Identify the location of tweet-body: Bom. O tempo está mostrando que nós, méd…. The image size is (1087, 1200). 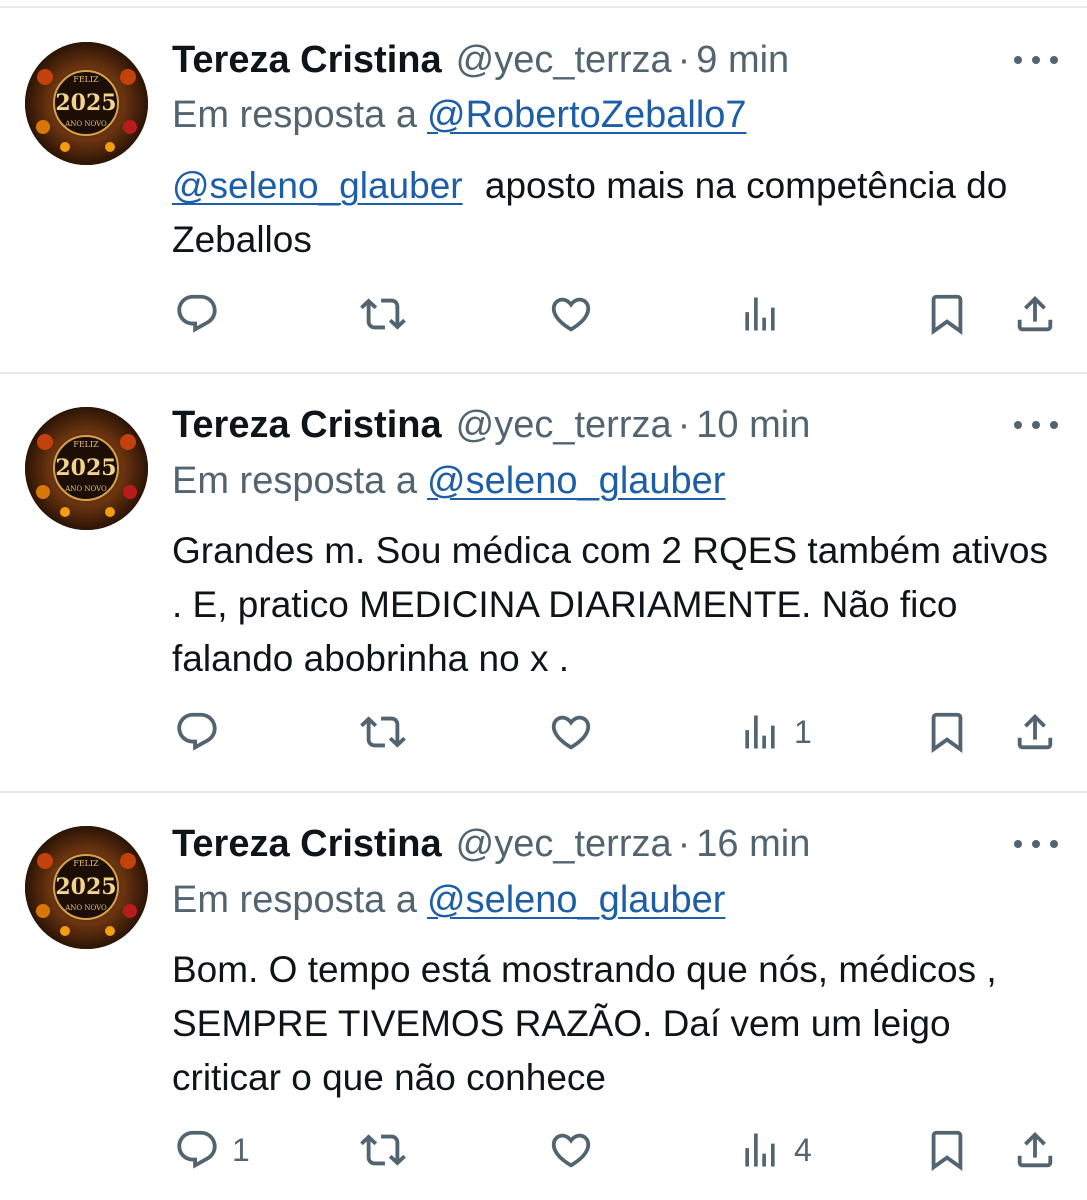
(584, 1023).